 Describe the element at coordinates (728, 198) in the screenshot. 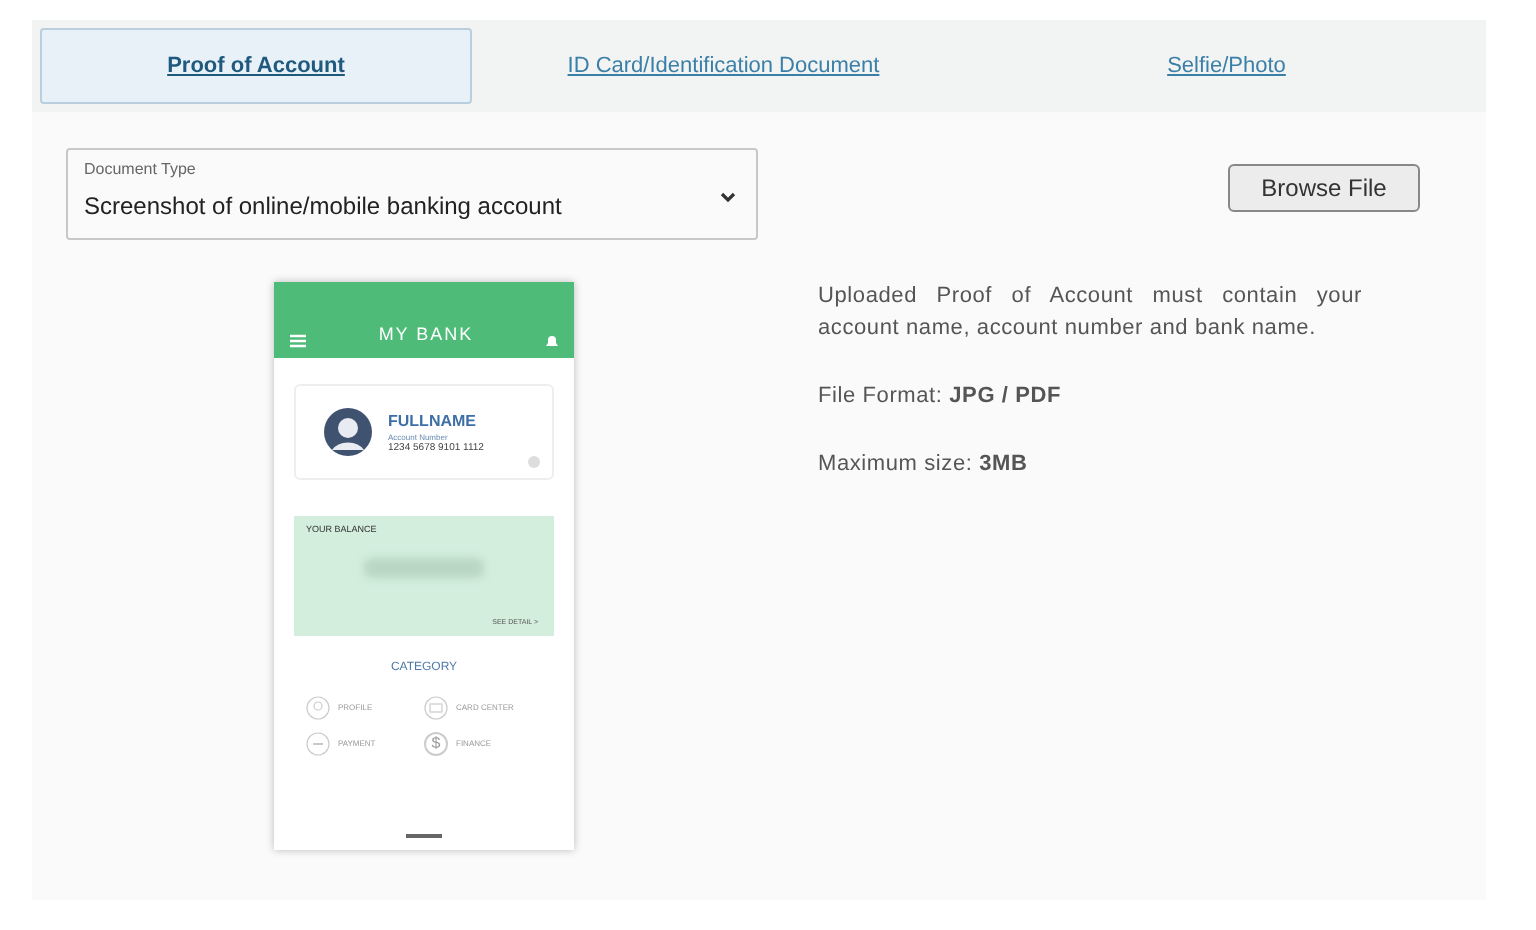

I see `chevron-down-icon` at that location.